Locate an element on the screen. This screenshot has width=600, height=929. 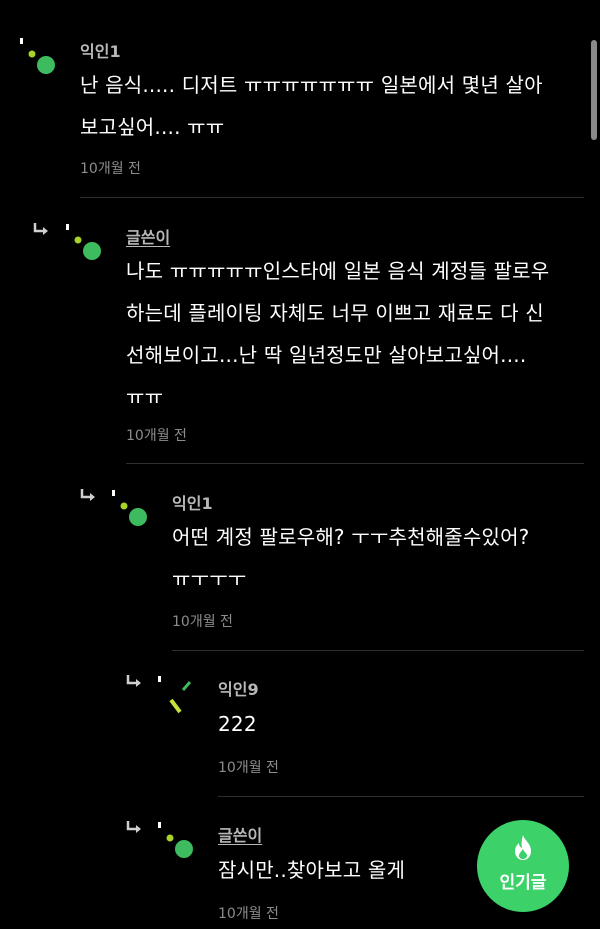
popular-posts-label: 인기글 is located at coordinates (523, 883).